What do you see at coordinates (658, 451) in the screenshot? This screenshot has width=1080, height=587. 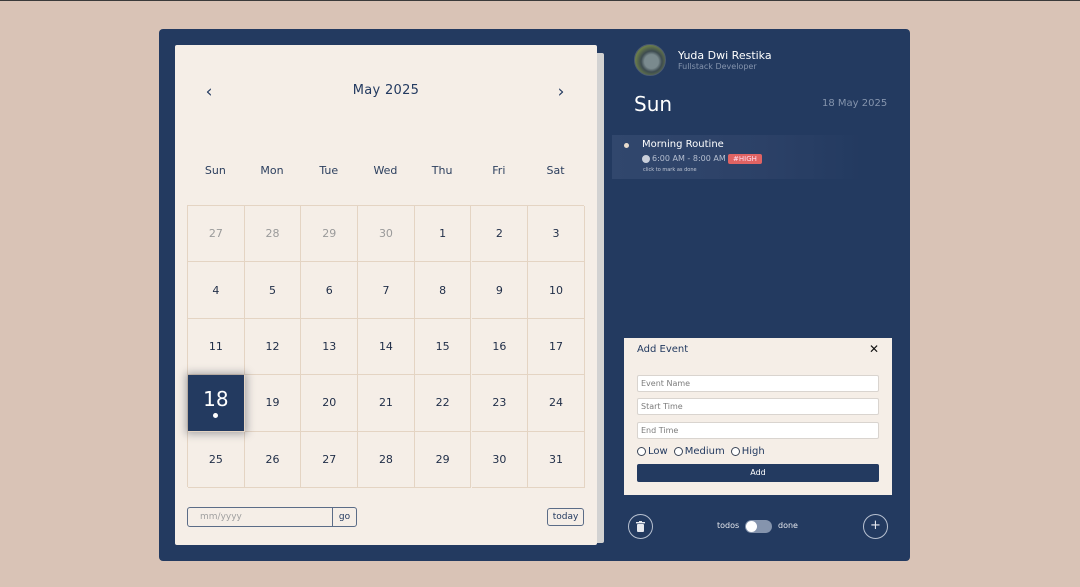 I see `priority-label: Low` at bounding box center [658, 451].